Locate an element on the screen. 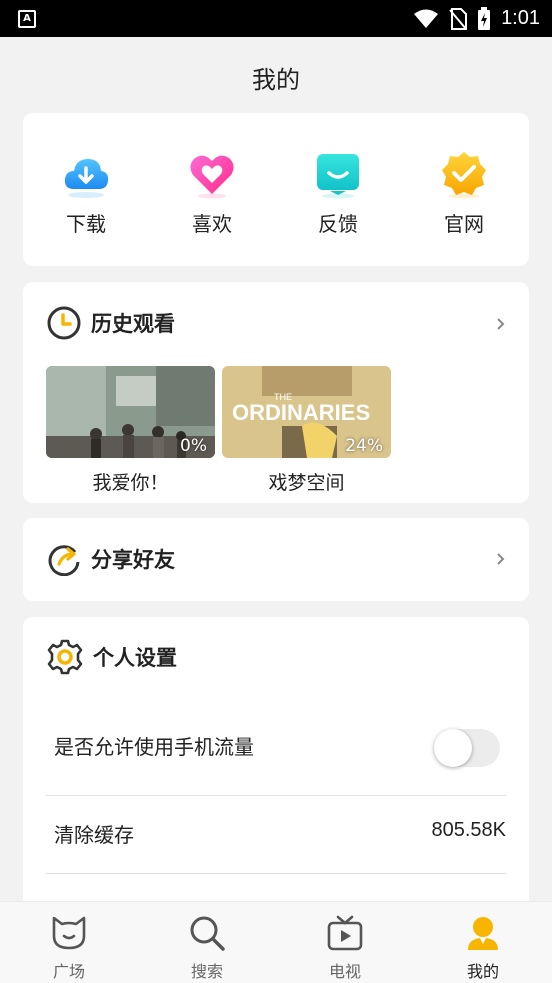 Image resolution: width=552 pixels, height=983 pixels. poster-title: ORDINARIES is located at coordinates (301, 412).